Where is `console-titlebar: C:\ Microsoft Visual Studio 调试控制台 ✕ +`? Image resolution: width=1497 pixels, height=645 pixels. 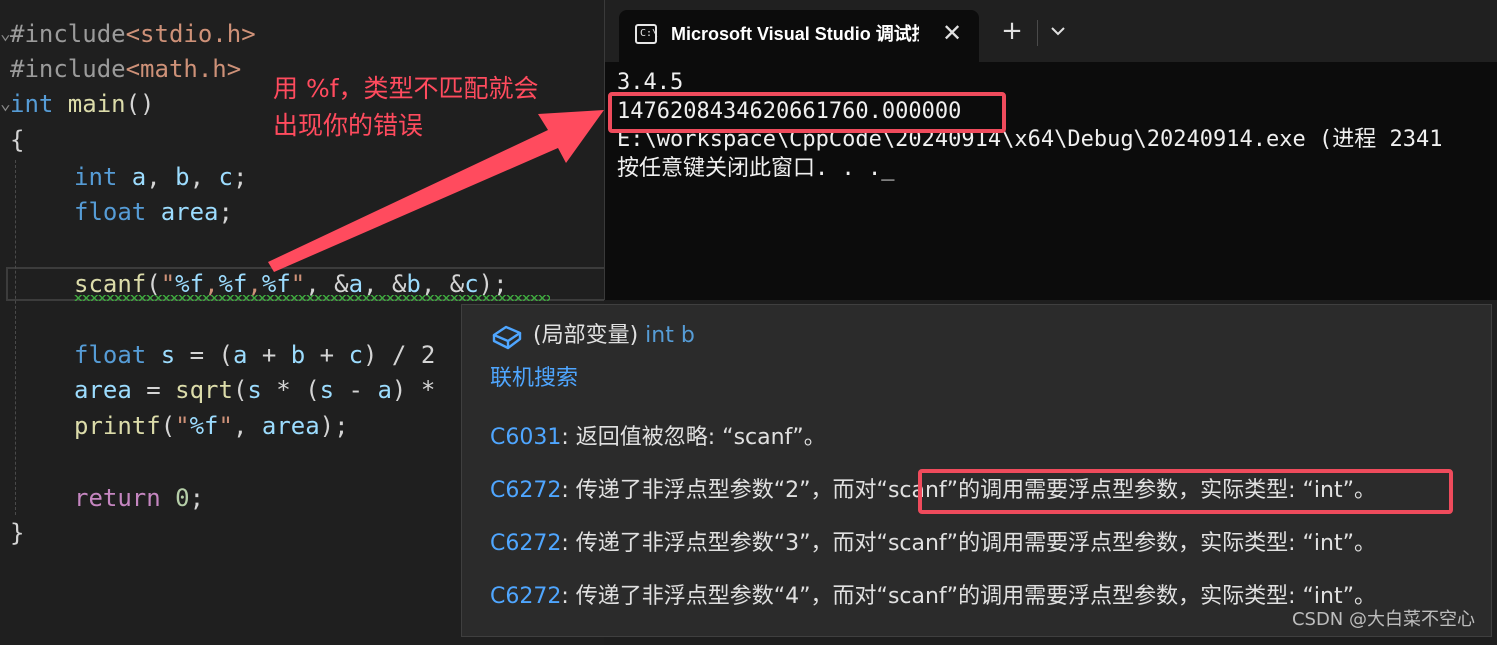
console-titlebar: C:\ Microsoft Visual Studio 调试控制台 ✕ + is located at coordinates (1051, 31).